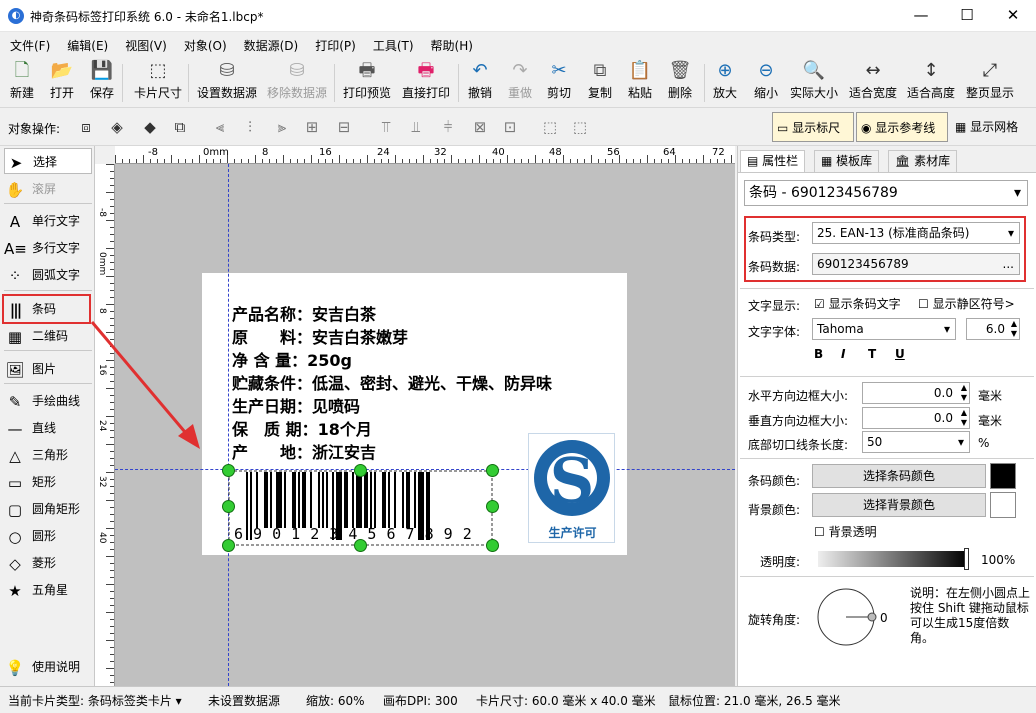 Image resolution: width=1036 pixels, height=713 pixels. I want to click on tool-pen: ✎ 手绘曲线, so click(48, 401).